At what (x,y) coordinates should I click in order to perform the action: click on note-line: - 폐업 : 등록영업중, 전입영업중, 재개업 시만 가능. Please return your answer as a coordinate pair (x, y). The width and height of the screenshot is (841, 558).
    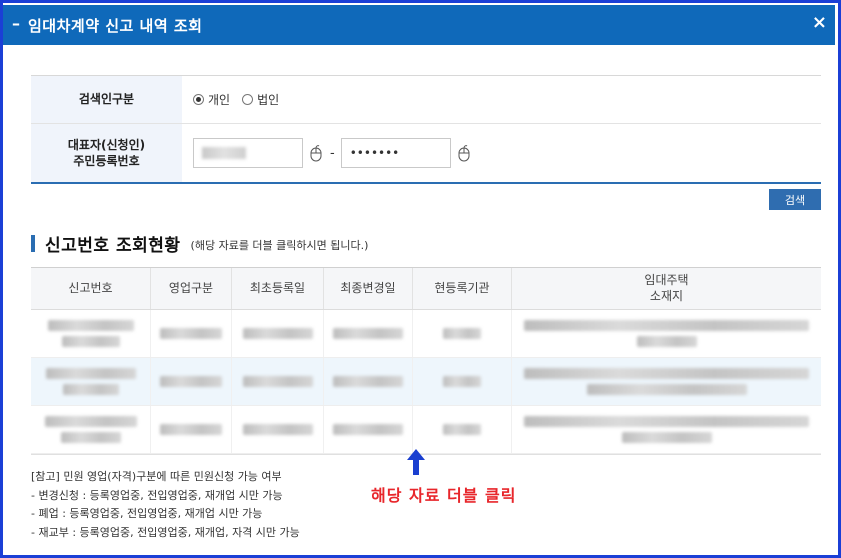
    Looking at the image, I should click on (147, 514).